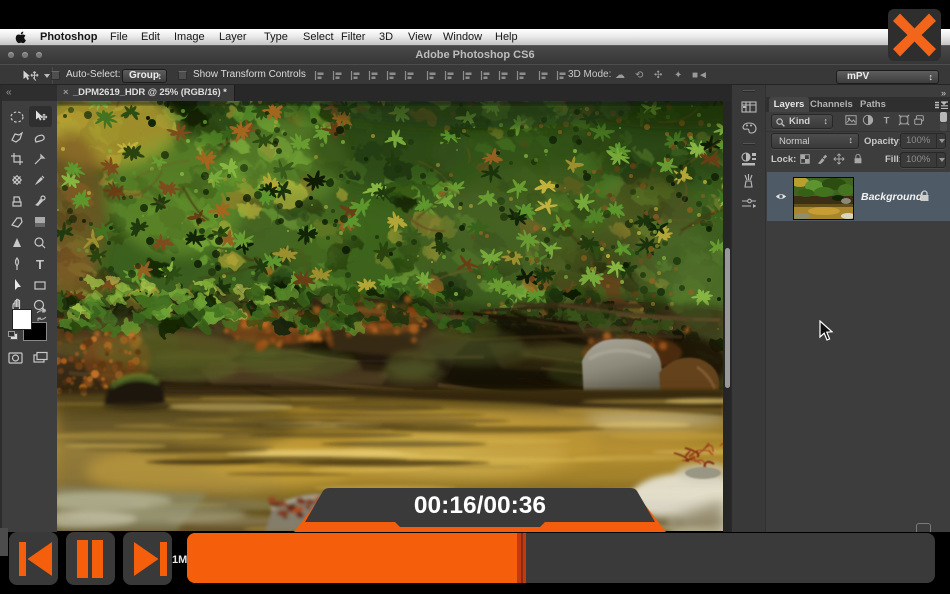 The height and width of the screenshot is (594, 950). Describe the element at coordinates (480, 505) in the screenshot. I see `svg-text: 00:16/00:36` at that location.